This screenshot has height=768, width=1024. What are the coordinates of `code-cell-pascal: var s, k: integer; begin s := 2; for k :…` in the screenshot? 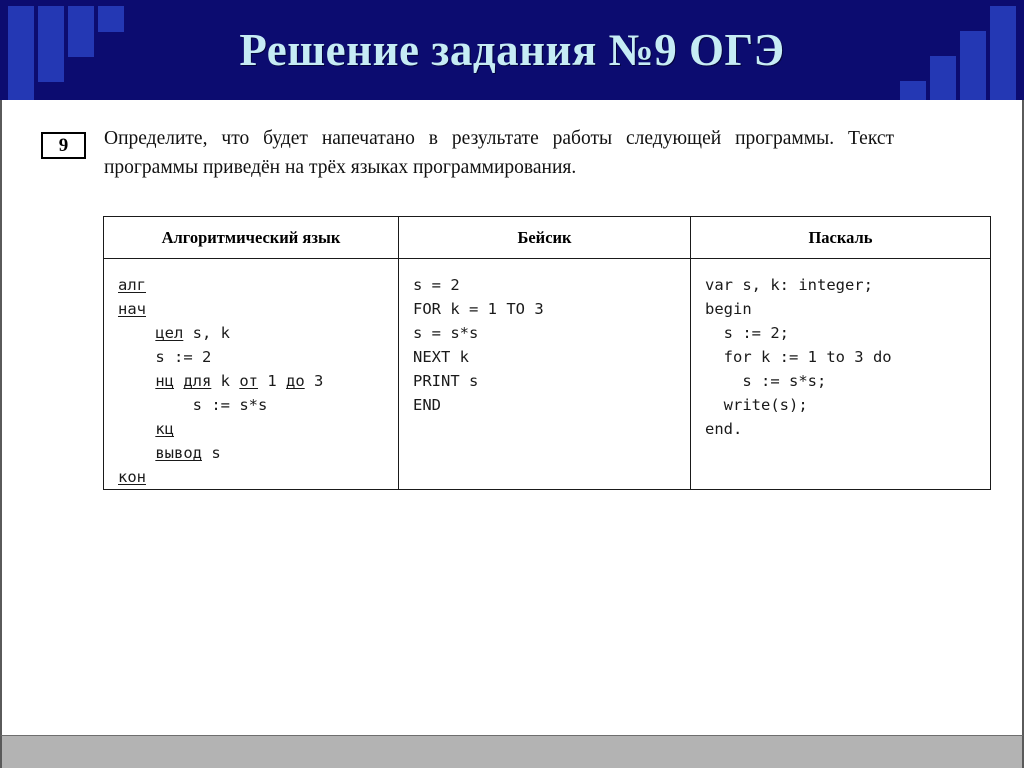 It's located at (840, 374).